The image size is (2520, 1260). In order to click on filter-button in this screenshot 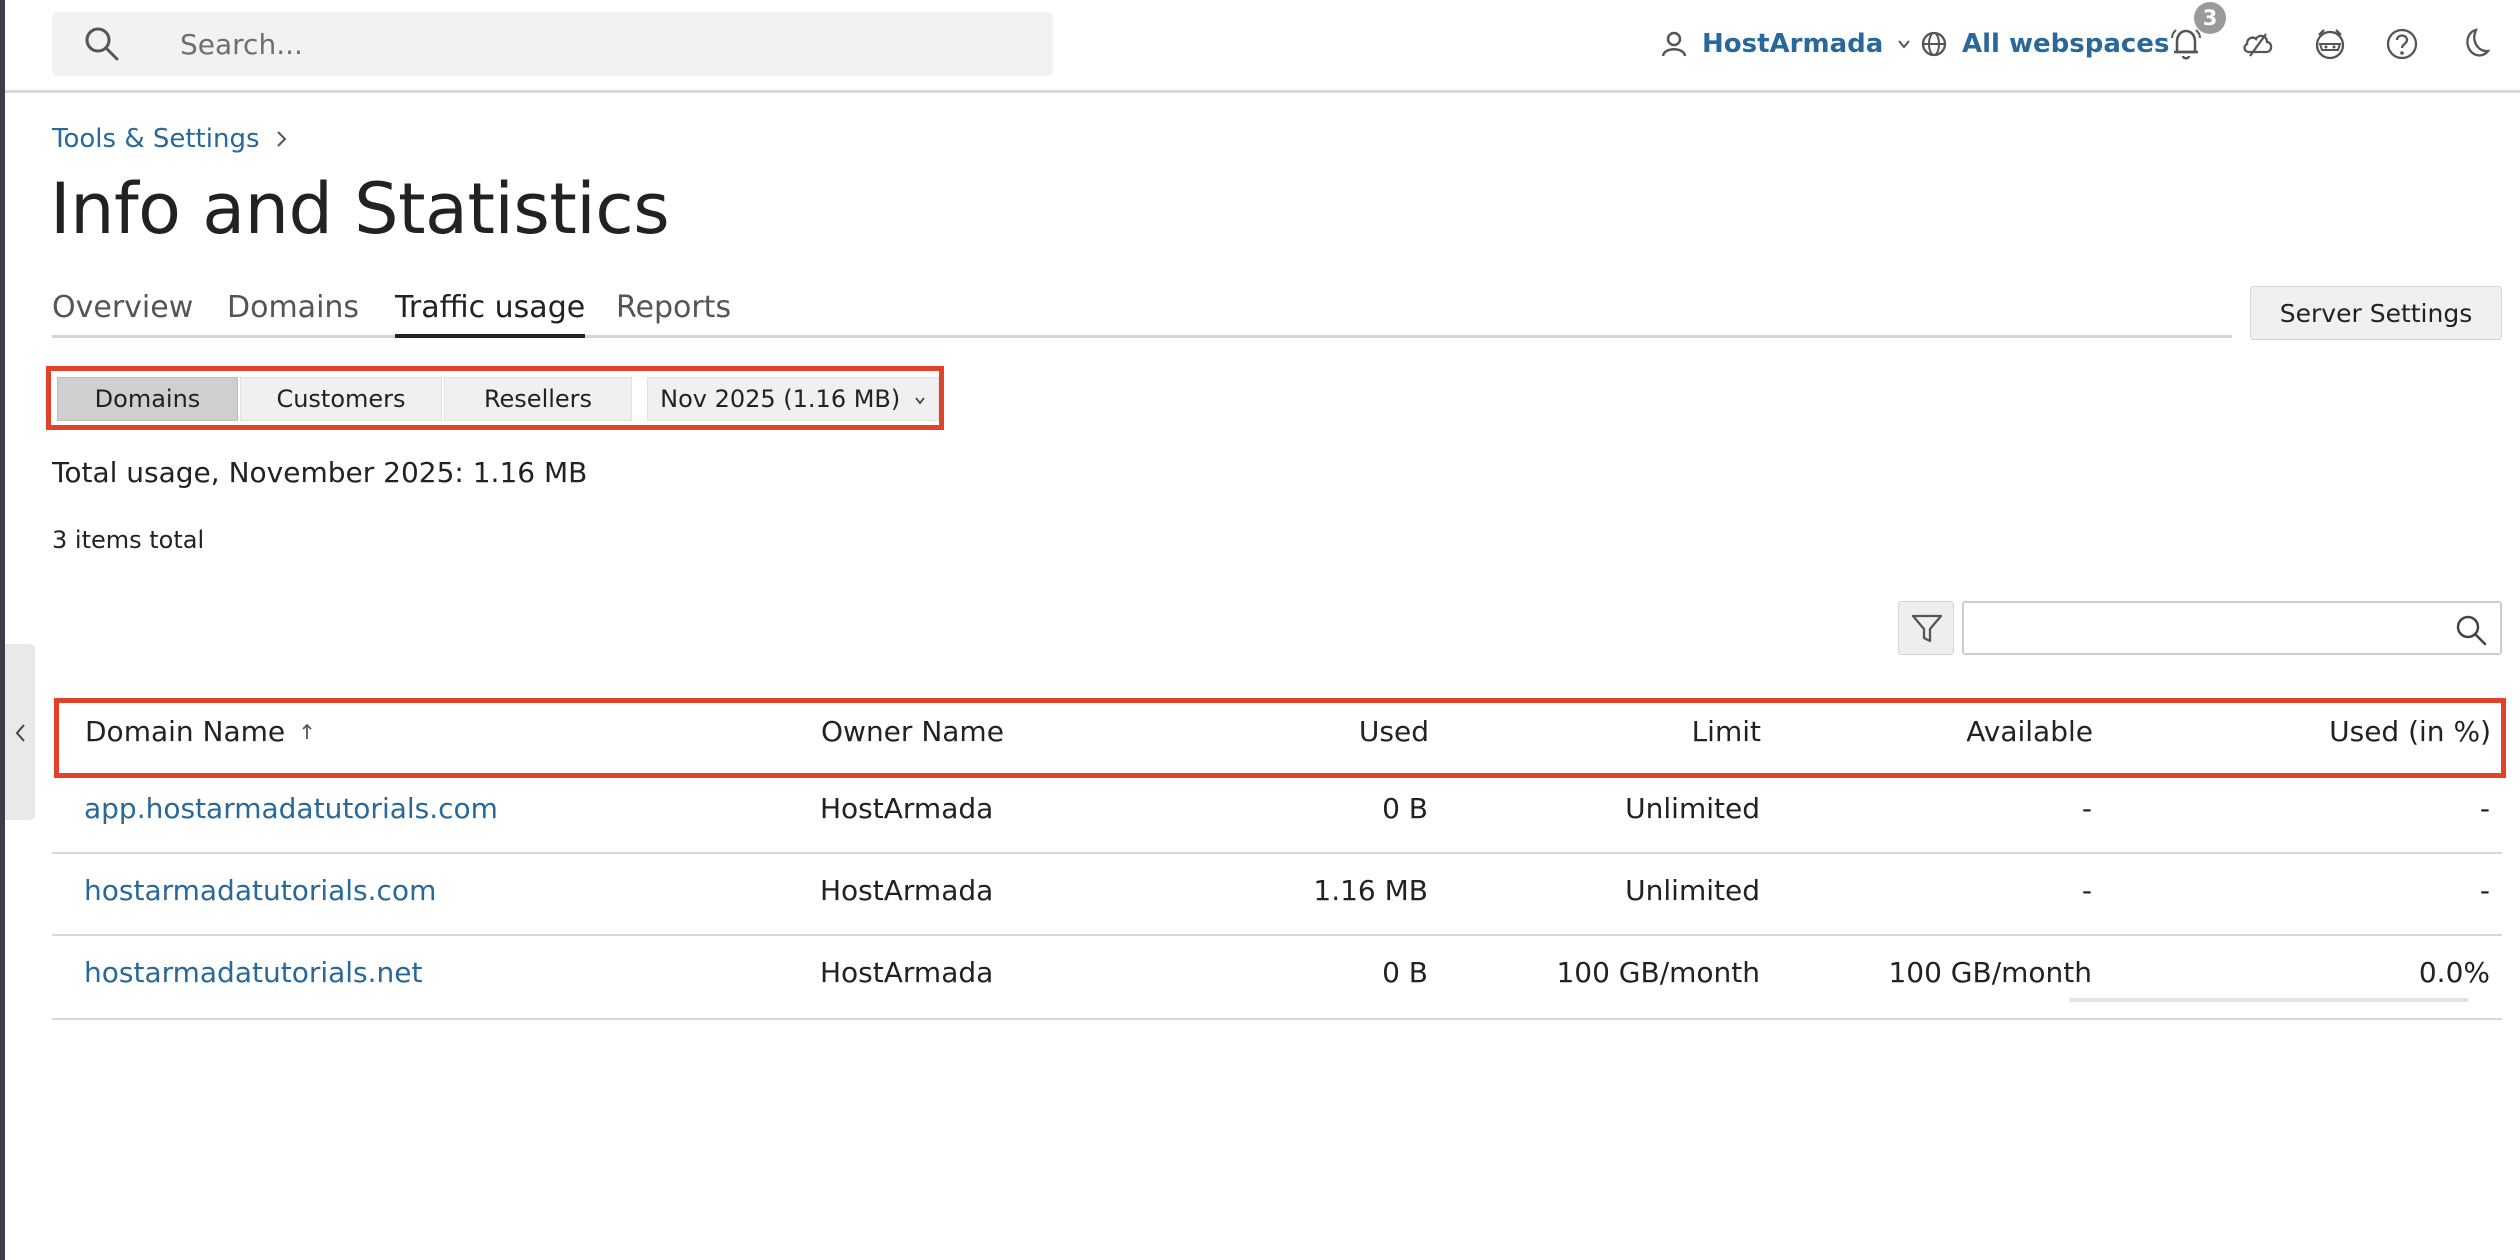, I will do `click(1926, 628)`.